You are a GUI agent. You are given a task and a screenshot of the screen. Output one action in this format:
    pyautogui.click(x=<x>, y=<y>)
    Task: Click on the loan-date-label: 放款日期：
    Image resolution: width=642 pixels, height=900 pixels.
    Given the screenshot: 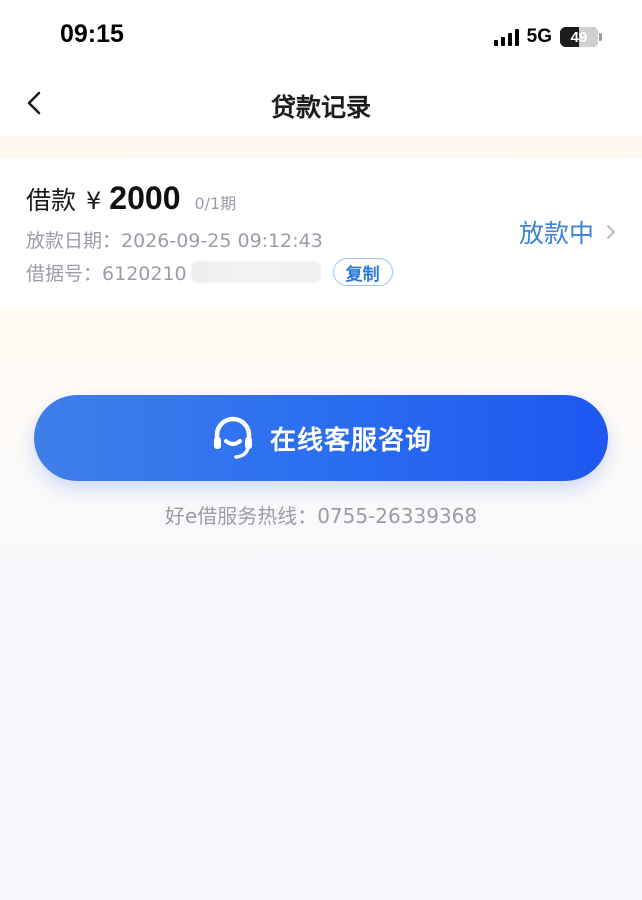 What is the action you would take?
    pyautogui.click(x=74, y=241)
    